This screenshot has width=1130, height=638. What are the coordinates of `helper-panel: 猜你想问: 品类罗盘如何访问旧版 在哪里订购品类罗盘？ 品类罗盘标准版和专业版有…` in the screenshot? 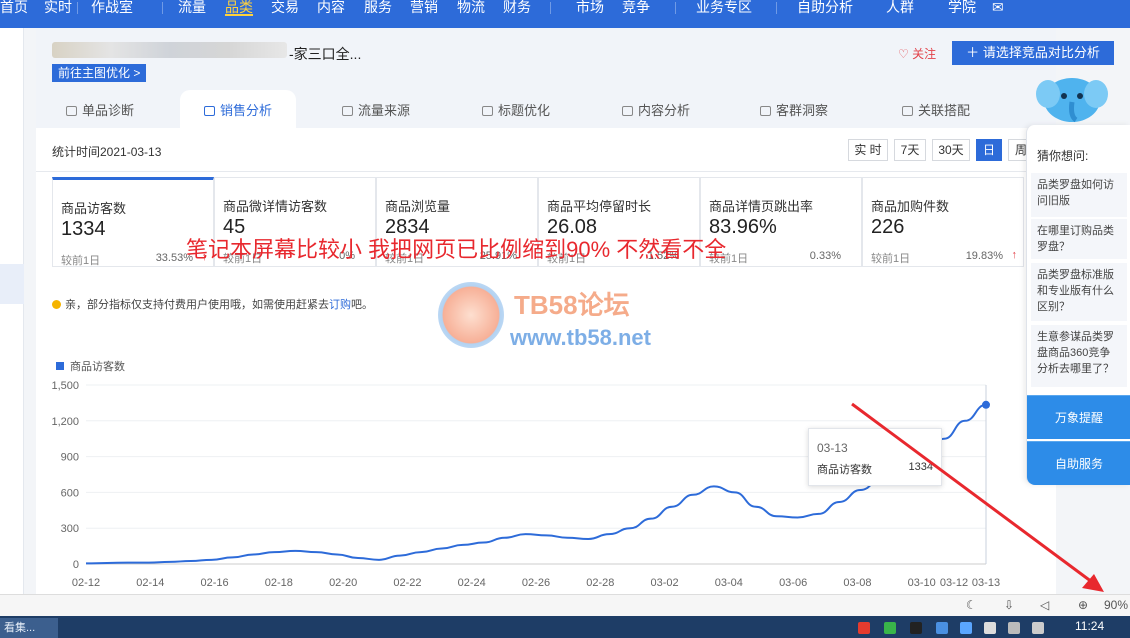 It's located at (1078, 305).